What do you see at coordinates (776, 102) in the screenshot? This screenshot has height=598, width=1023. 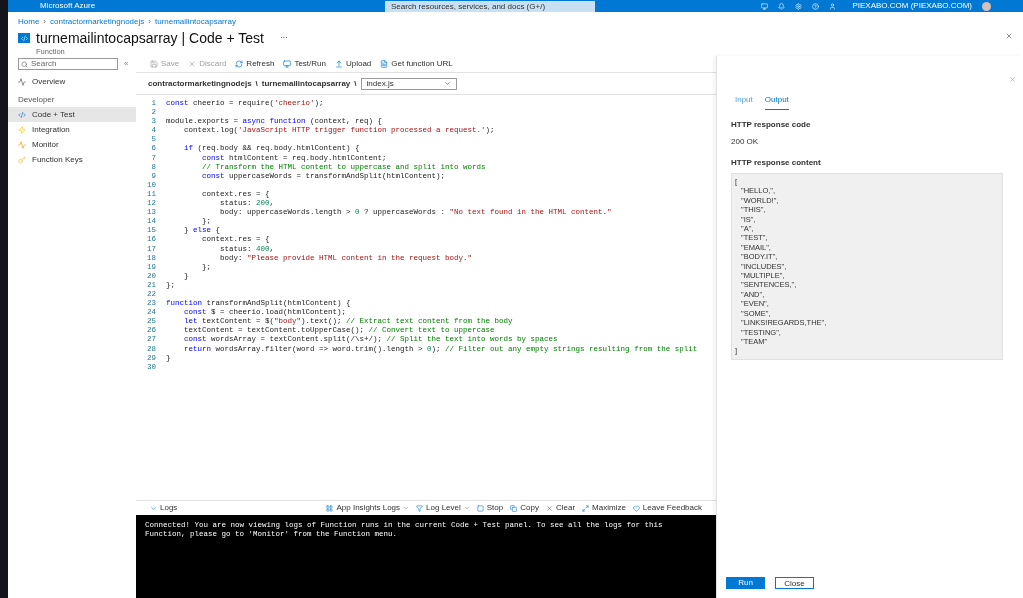 I see `panel-tab: Output` at bounding box center [776, 102].